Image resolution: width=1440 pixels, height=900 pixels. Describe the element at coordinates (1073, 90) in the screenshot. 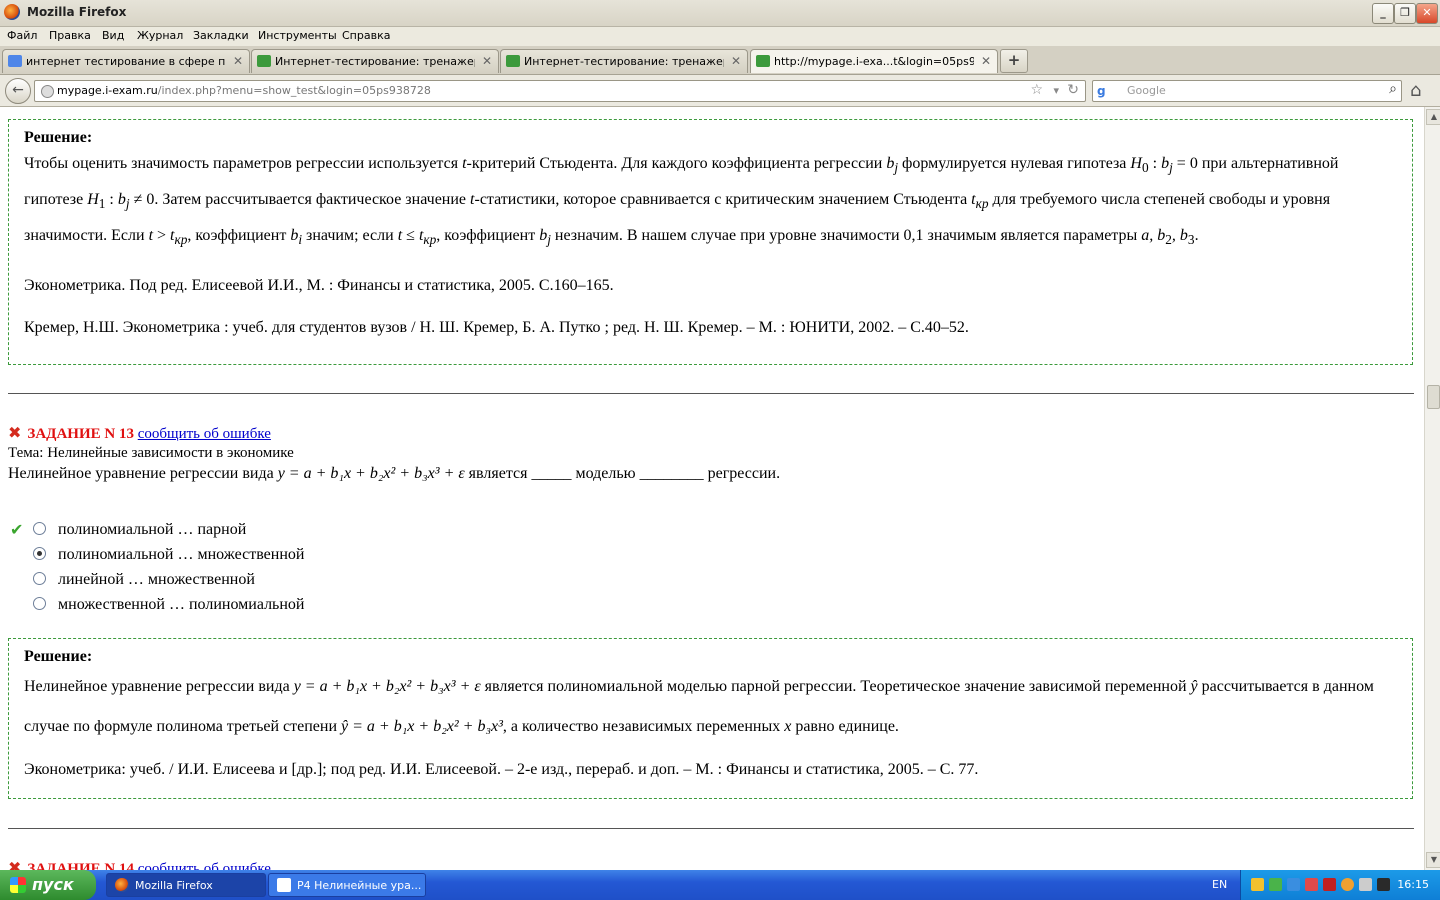

I see `reload-icon: ↻` at that location.